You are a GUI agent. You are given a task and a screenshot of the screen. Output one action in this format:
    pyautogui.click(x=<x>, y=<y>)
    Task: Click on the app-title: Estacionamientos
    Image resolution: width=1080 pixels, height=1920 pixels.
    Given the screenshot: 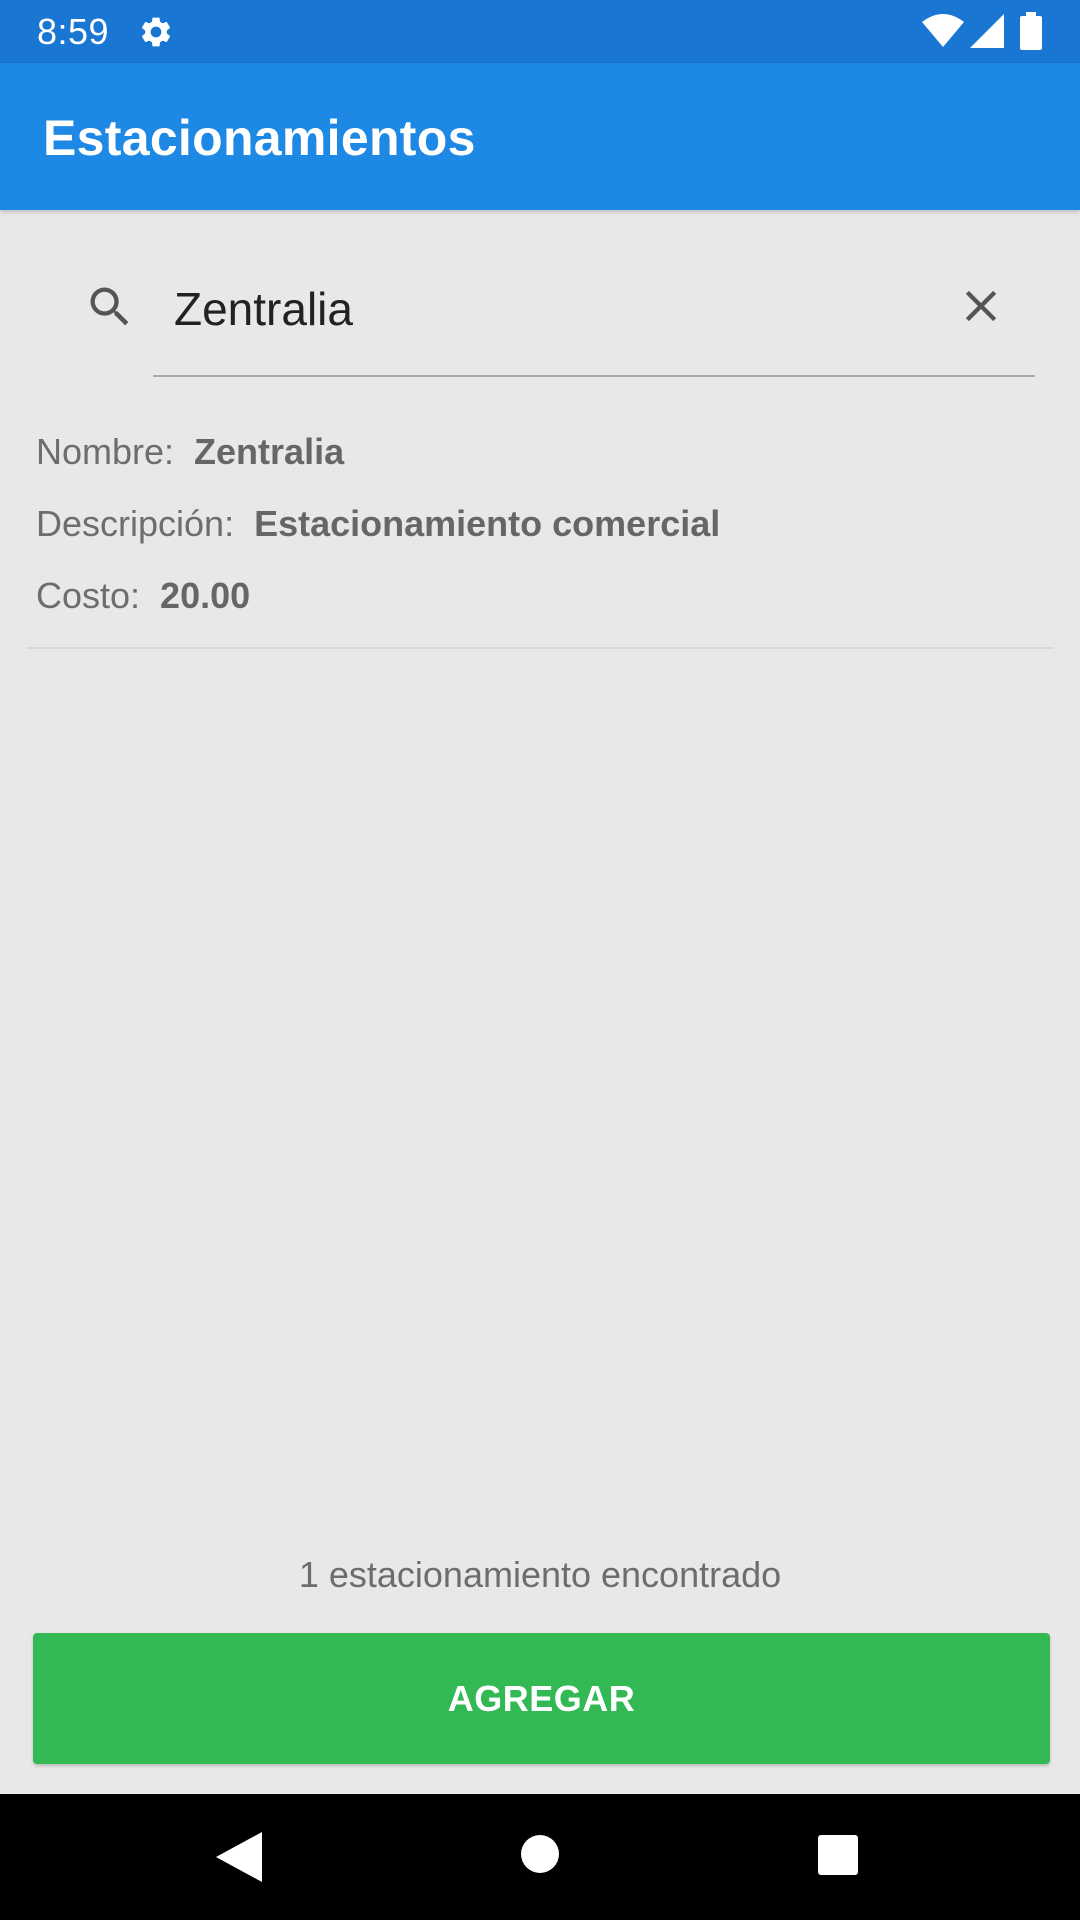 What is the action you would take?
    pyautogui.click(x=259, y=138)
    